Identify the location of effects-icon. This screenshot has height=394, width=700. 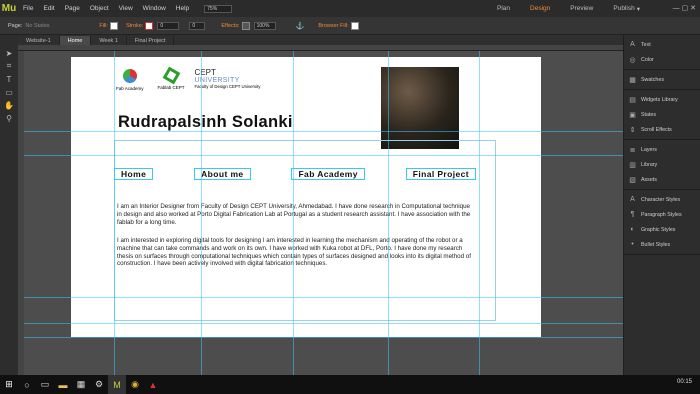
(245, 25).